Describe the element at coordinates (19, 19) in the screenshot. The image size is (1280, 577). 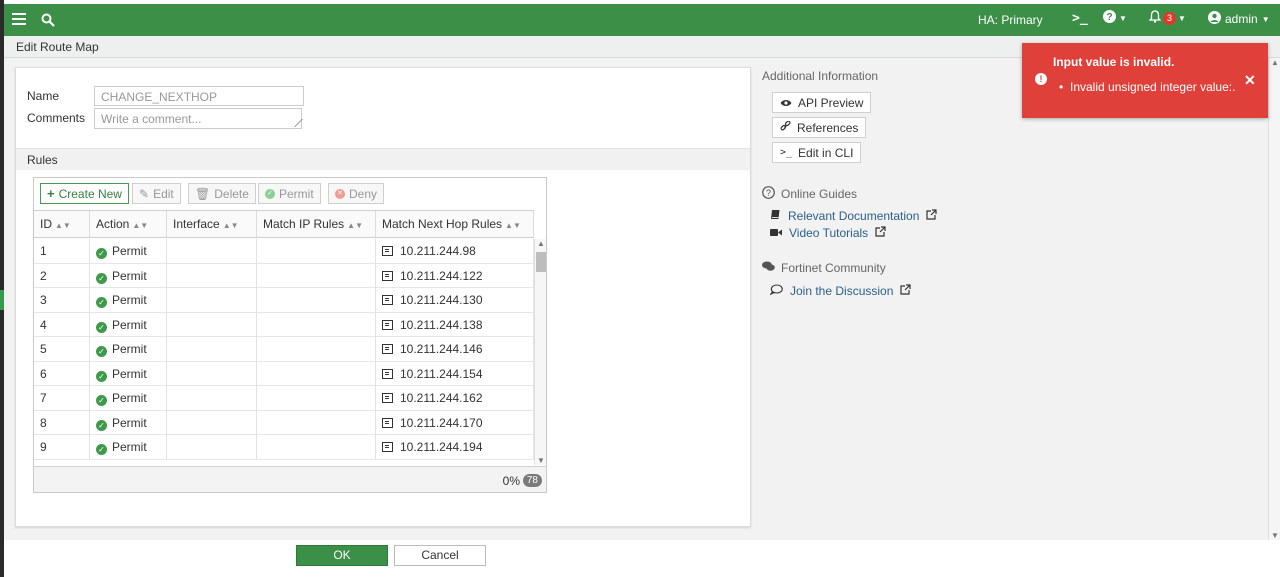
I see `hamburger-menu-icon` at that location.